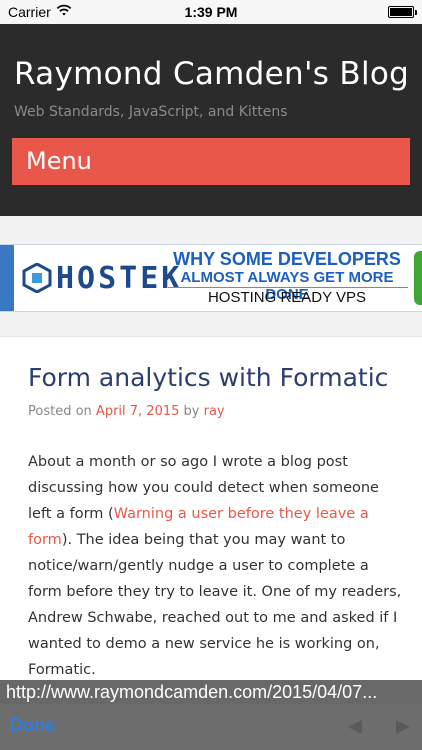  I want to click on menu-button: Menu, so click(211, 161).